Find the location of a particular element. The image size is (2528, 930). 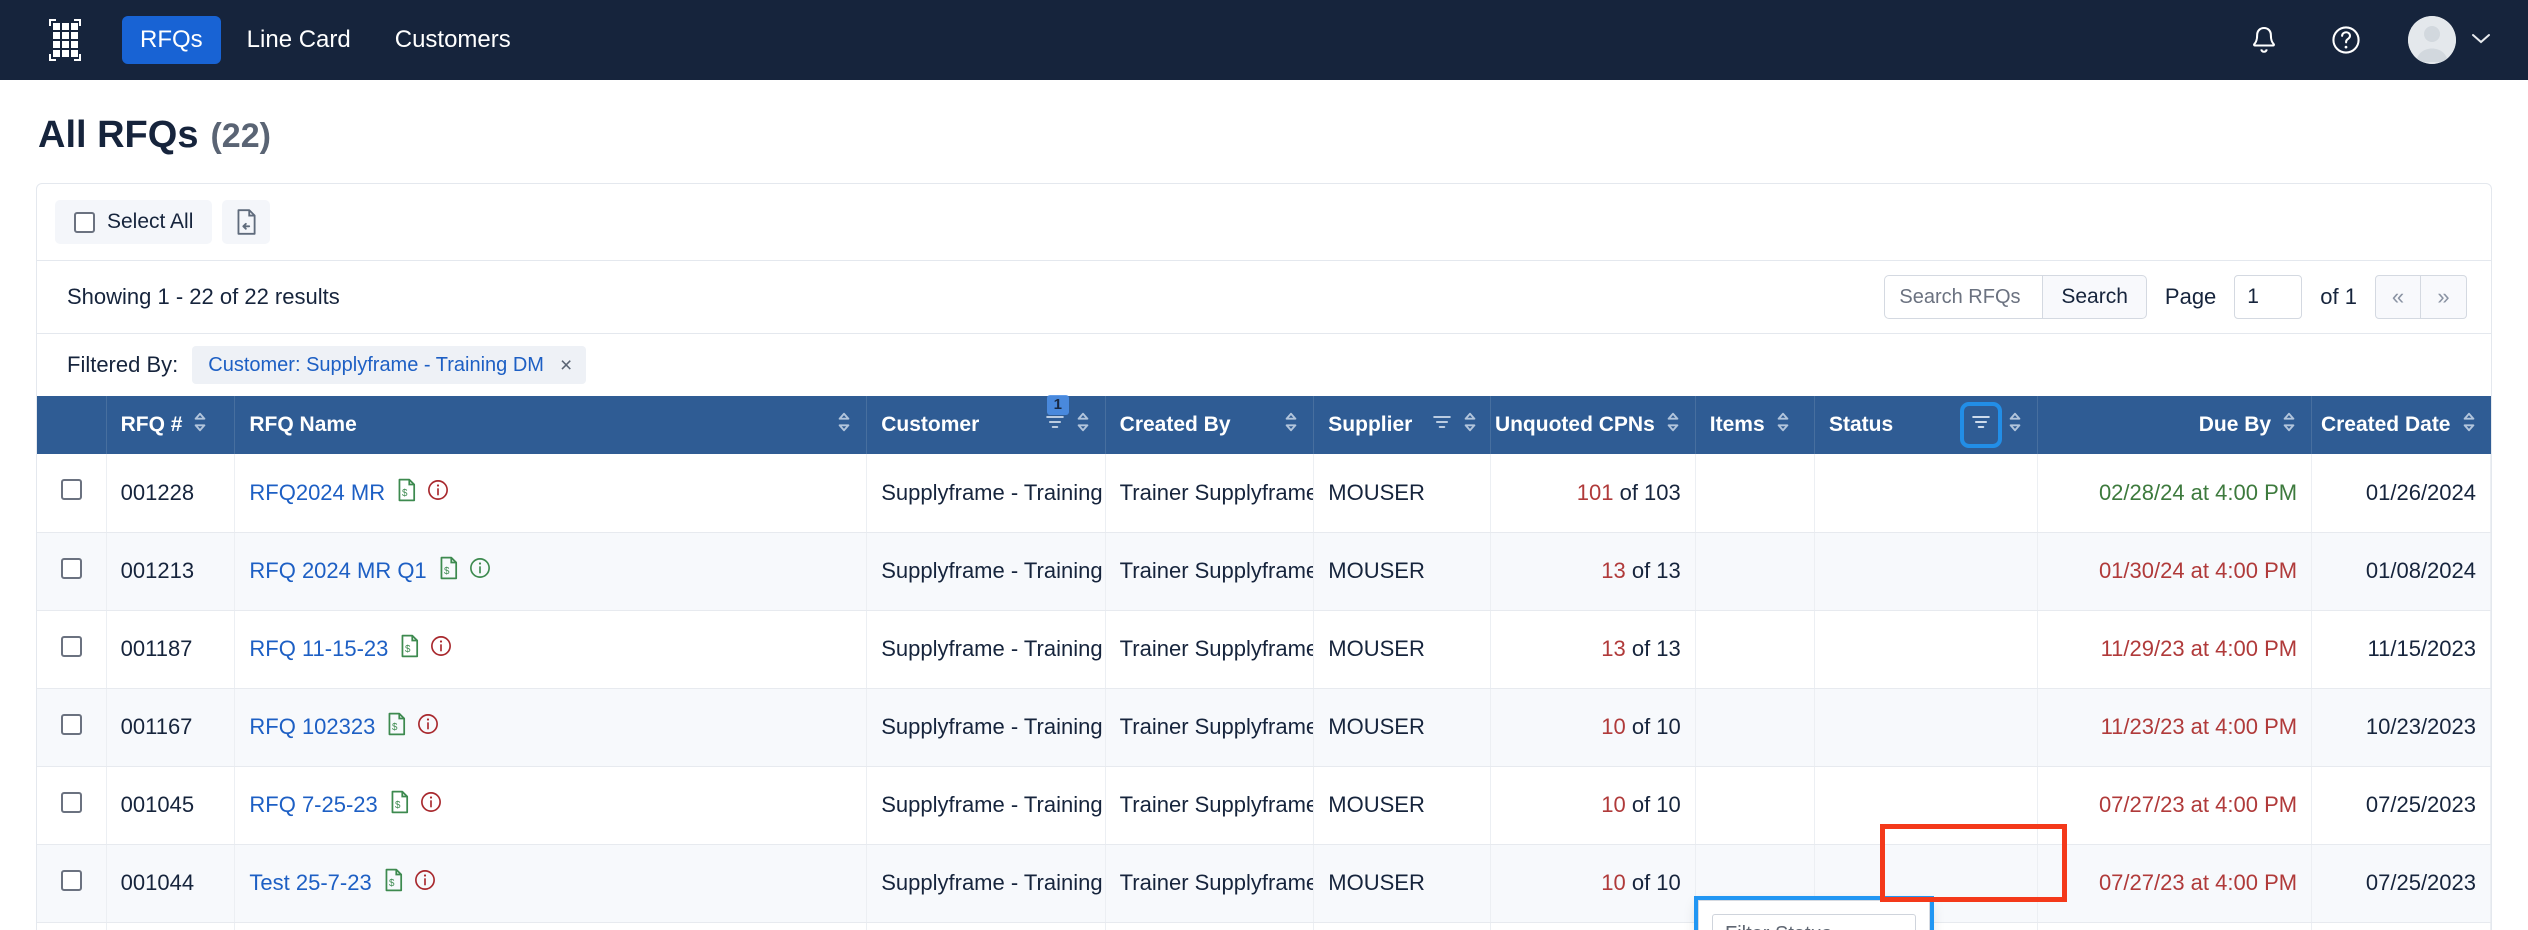

user-menu is located at coordinates (2450, 40).